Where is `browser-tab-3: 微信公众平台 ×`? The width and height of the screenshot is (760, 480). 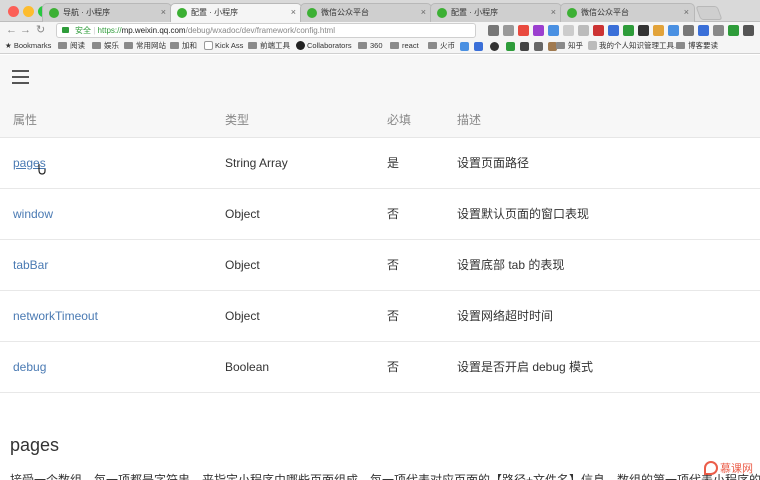 browser-tab-3: 微信公众平台 × is located at coordinates (366, 12).